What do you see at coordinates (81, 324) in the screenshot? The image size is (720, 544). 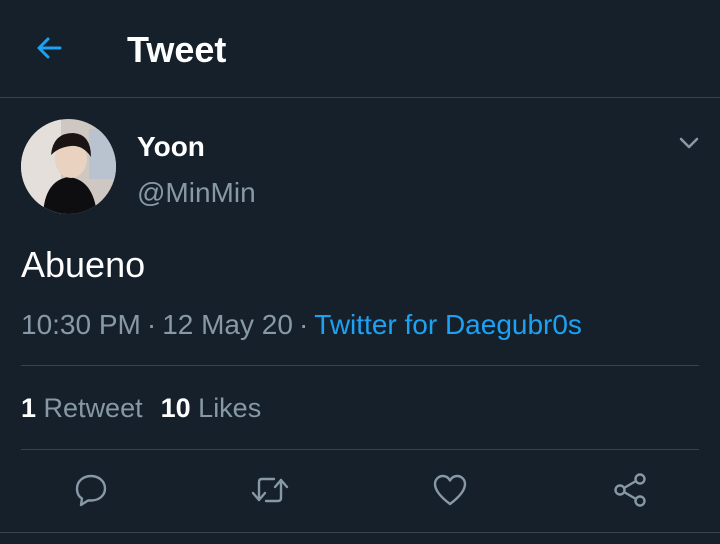 I see `tweet-time: 10:30 PM` at bounding box center [81, 324].